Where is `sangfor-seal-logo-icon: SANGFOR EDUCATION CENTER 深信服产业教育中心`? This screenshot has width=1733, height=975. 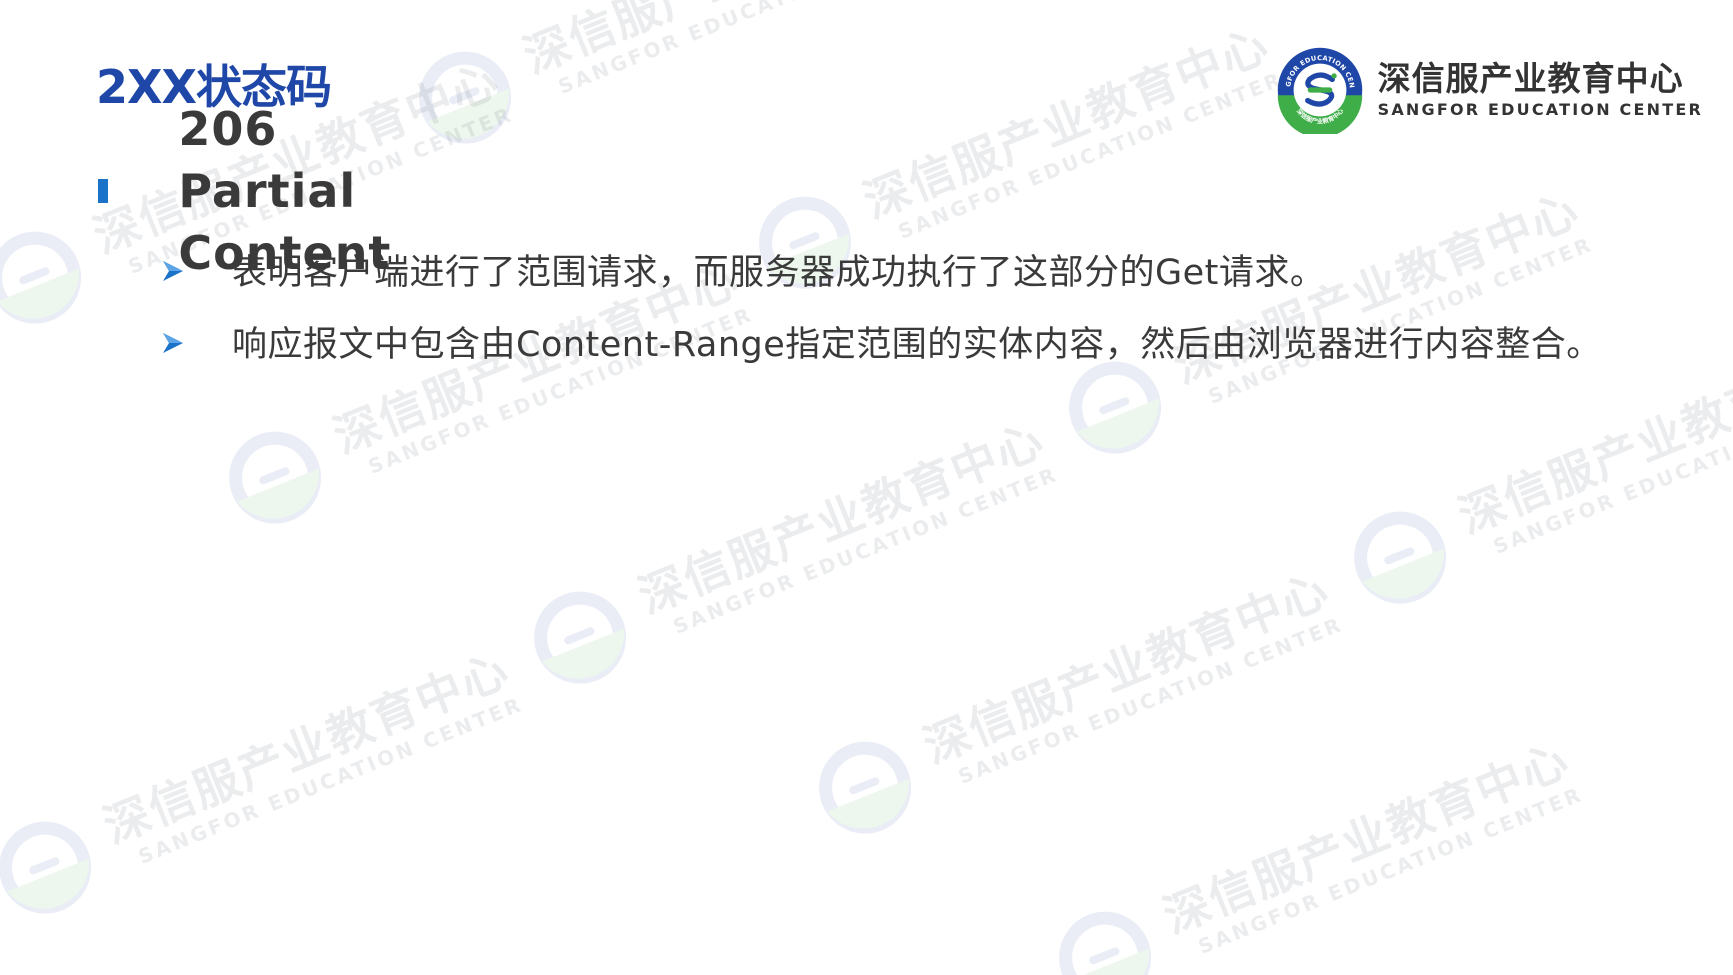 sangfor-seal-logo-icon: SANGFOR EDUCATION CENTER 深信服产业教育中心 is located at coordinates (1319, 90).